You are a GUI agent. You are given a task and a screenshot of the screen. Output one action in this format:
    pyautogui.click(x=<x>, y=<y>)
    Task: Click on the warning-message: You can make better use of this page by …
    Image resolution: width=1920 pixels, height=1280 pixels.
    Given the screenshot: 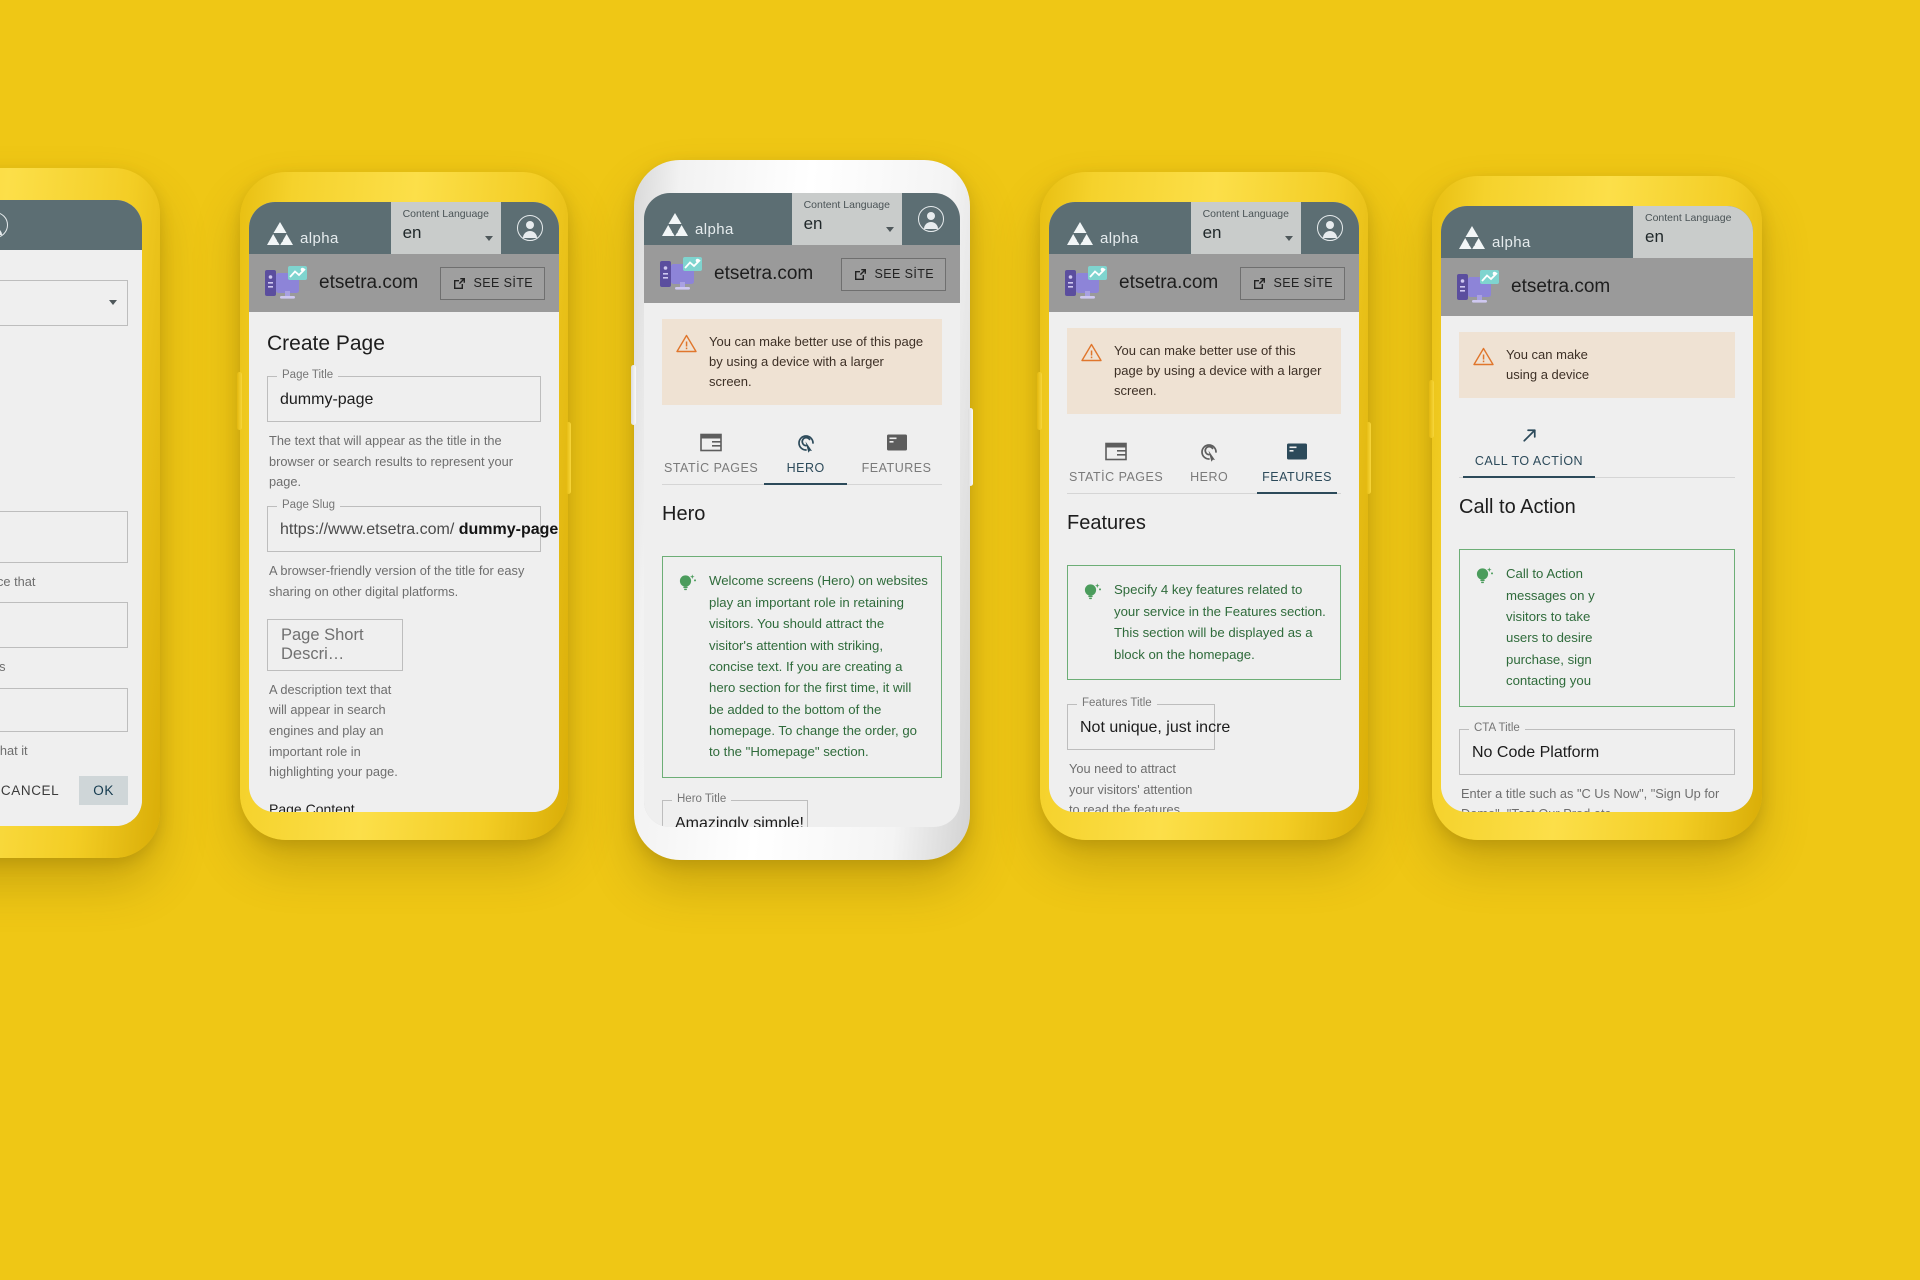 What is the action you would take?
    pyautogui.click(x=816, y=362)
    